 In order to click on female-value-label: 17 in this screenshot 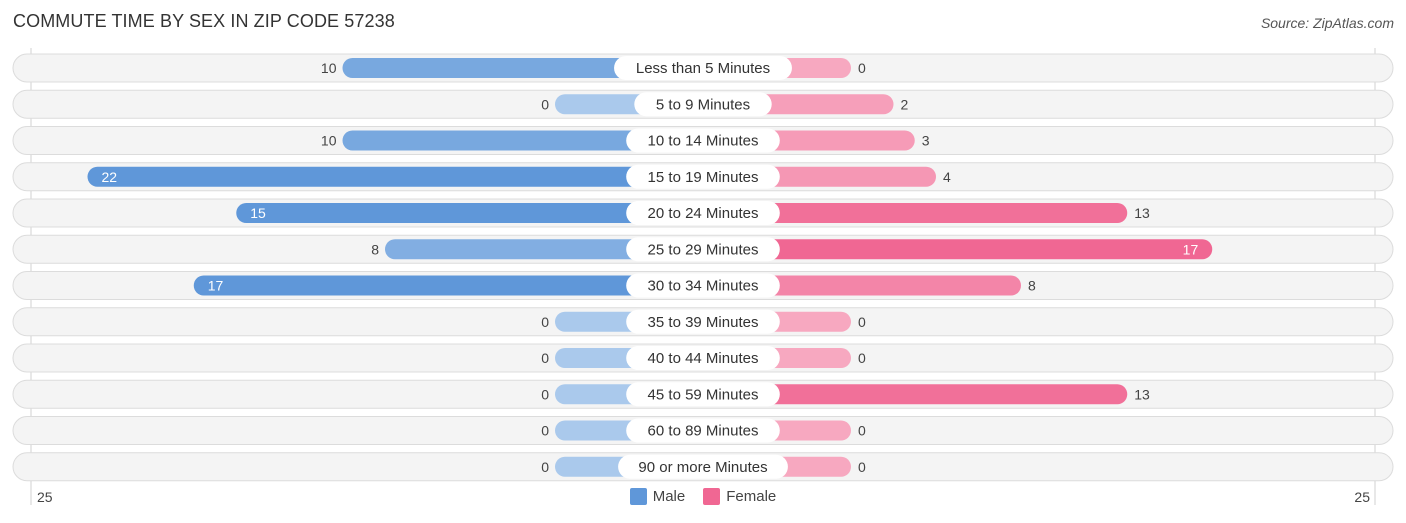, I will do `click(1191, 249)`.